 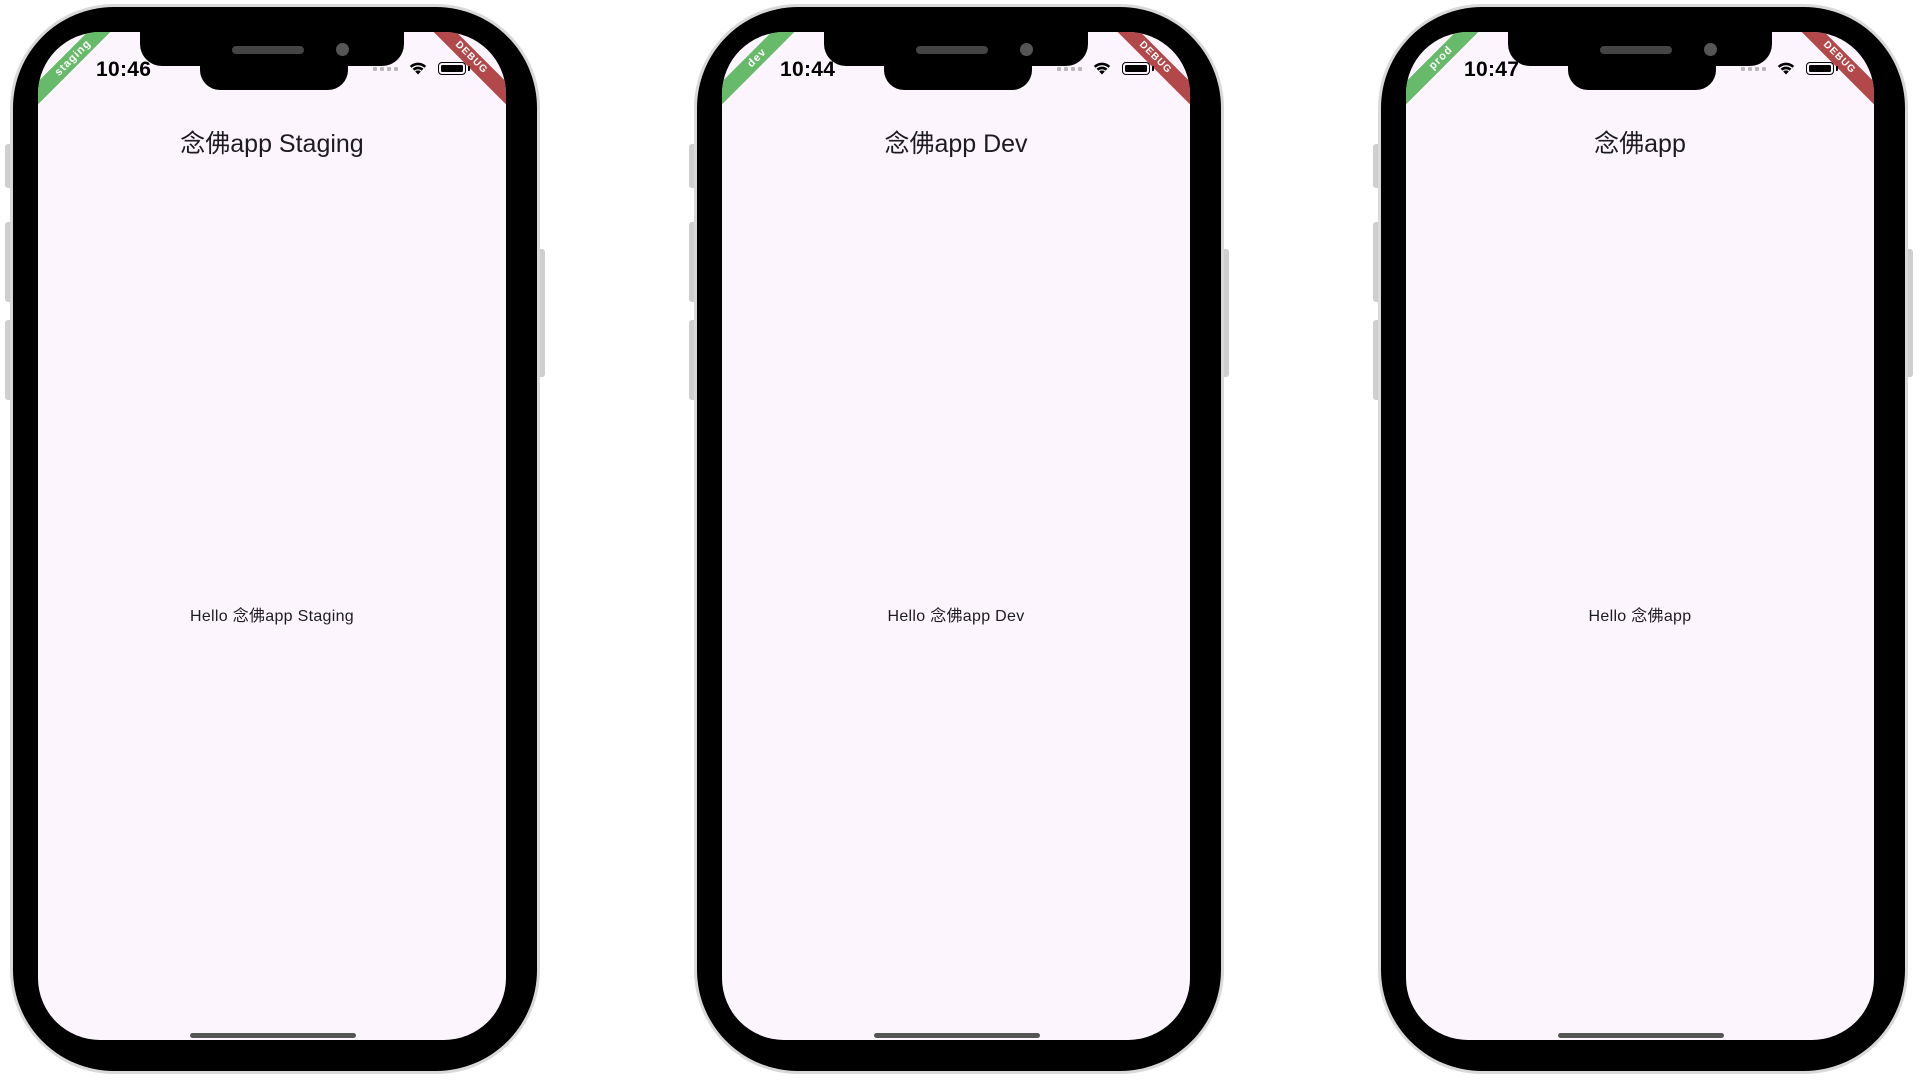 I want to click on status-bar-time: 10:44, so click(x=808, y=69).